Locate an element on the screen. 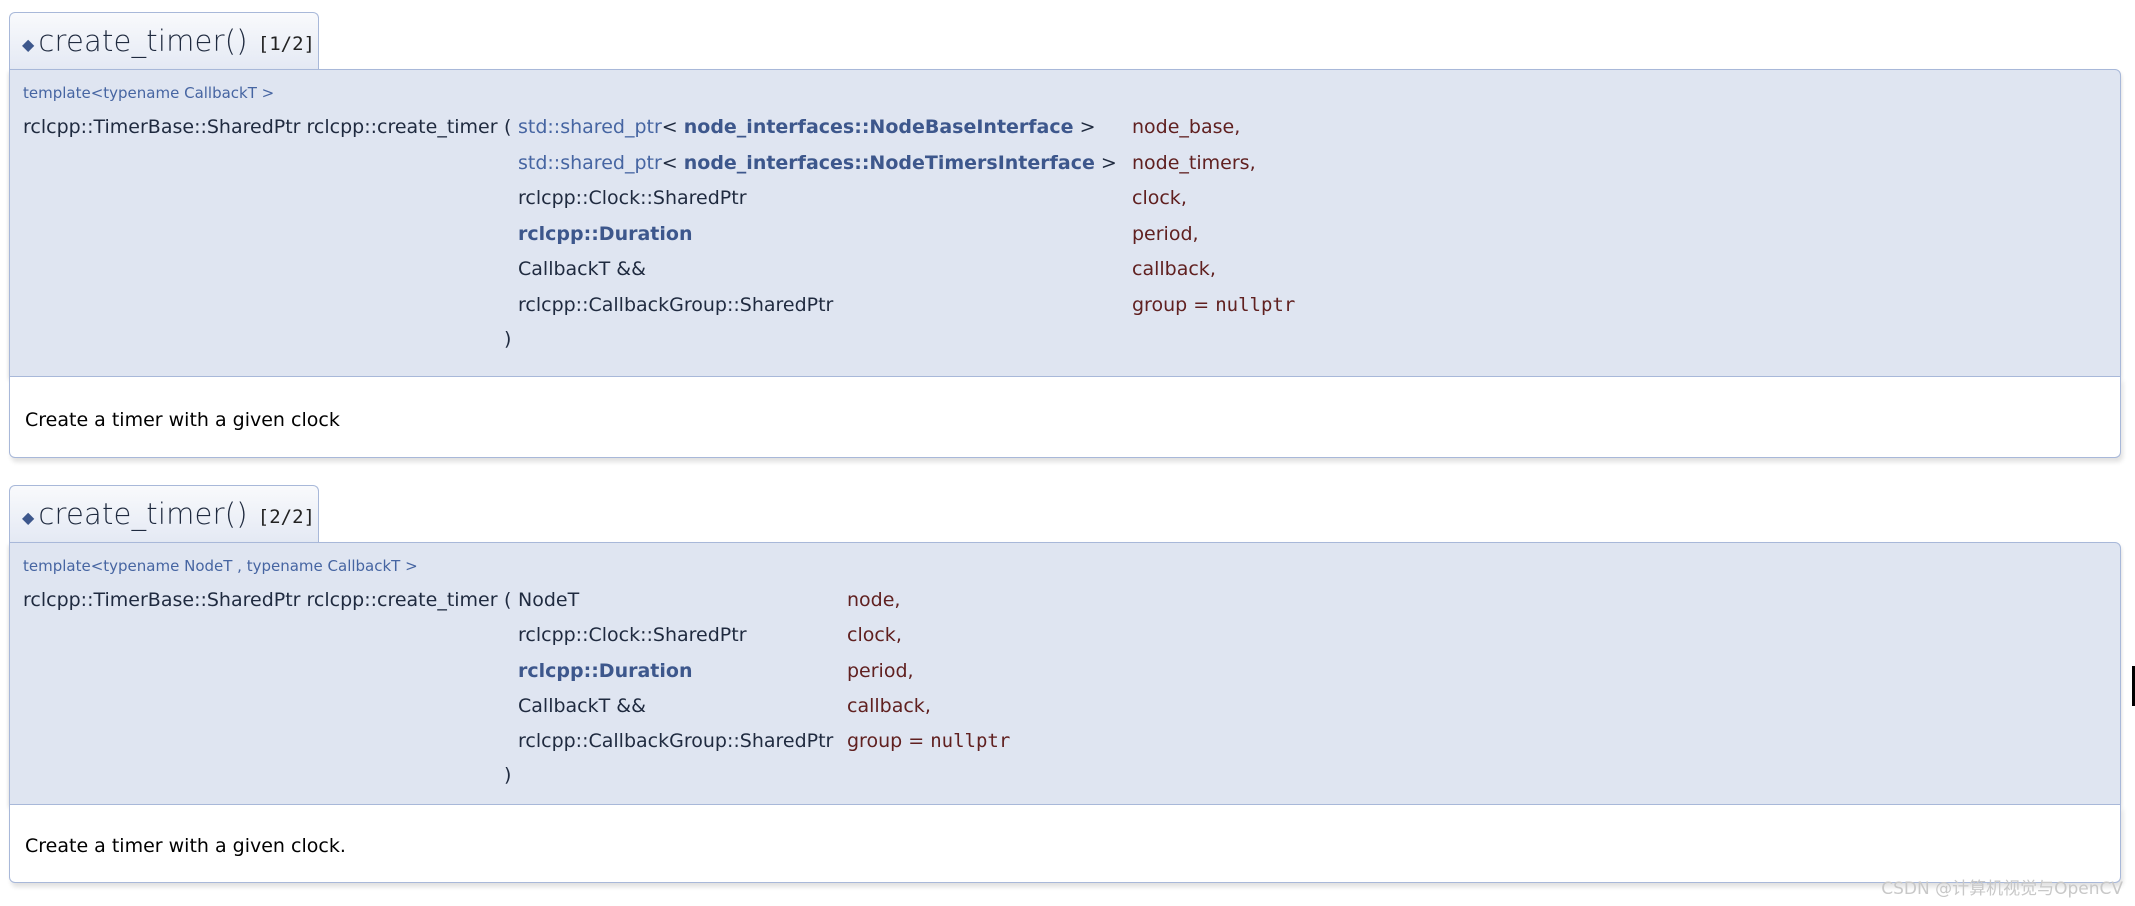 The height and width of the screenshot is (906, 2135). member-title: ◆ create_timer() [1/2] is located at coordinates (164, 40).